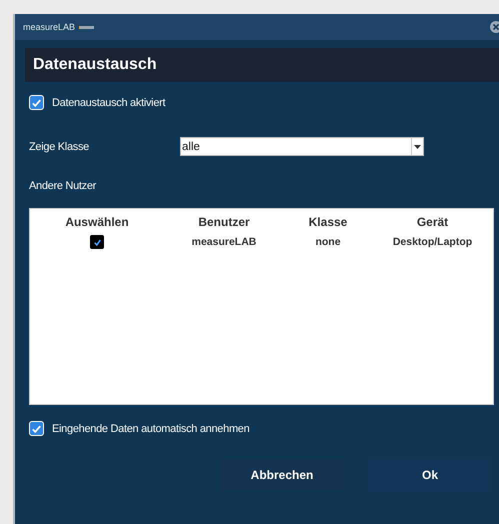 The width and height of the screenshot is (499, 524). What do you see at coordinates (109, 102) in the screenshot?
I see `checkbox-label: Datenaustausch aktiviert` at bounding box center [109, 102].